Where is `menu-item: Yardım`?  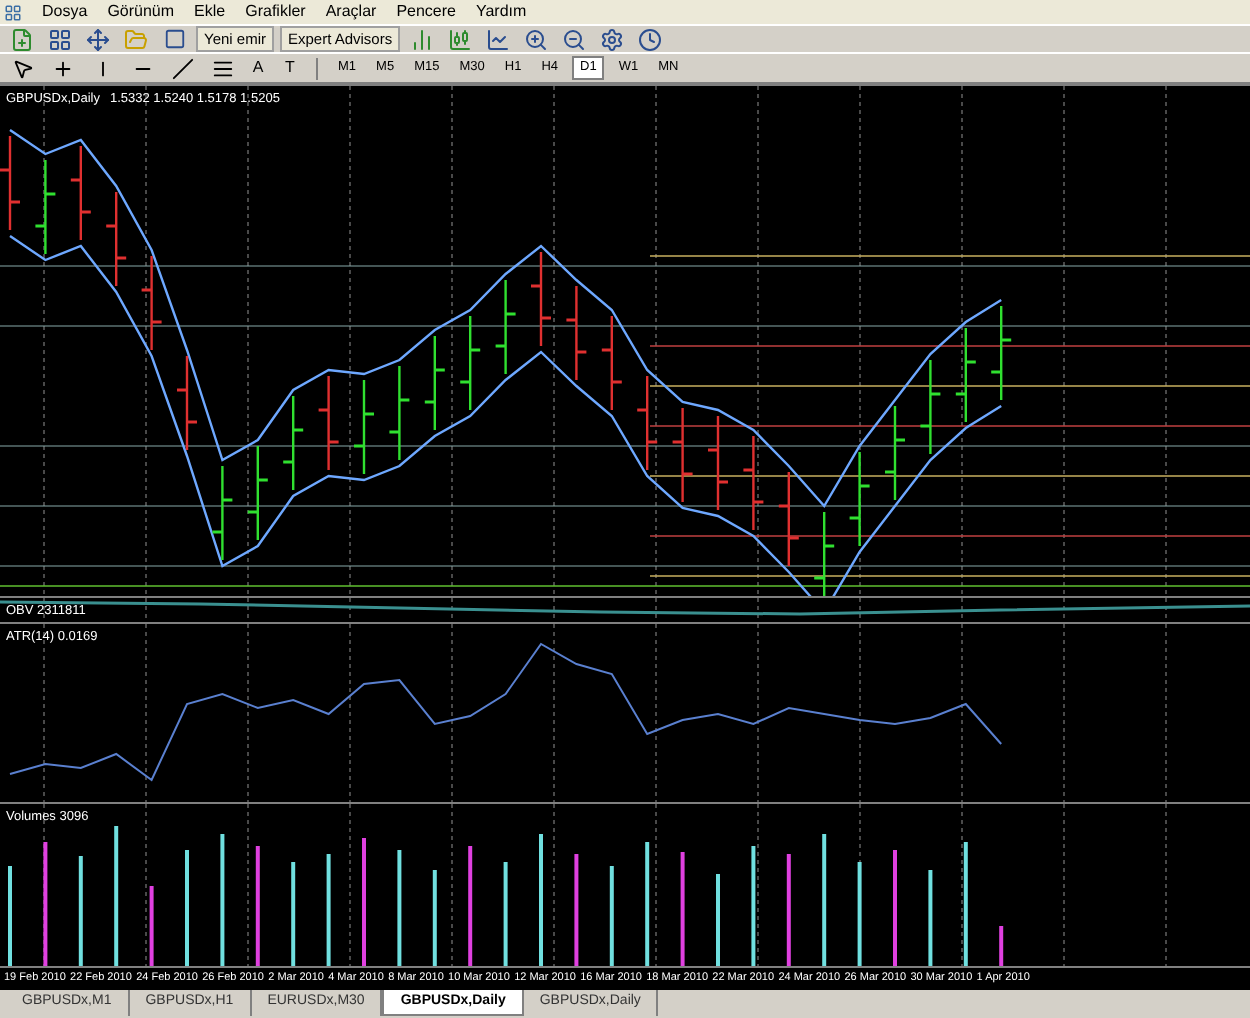
menu-item: Yardım is located at coordinates (501, 12).